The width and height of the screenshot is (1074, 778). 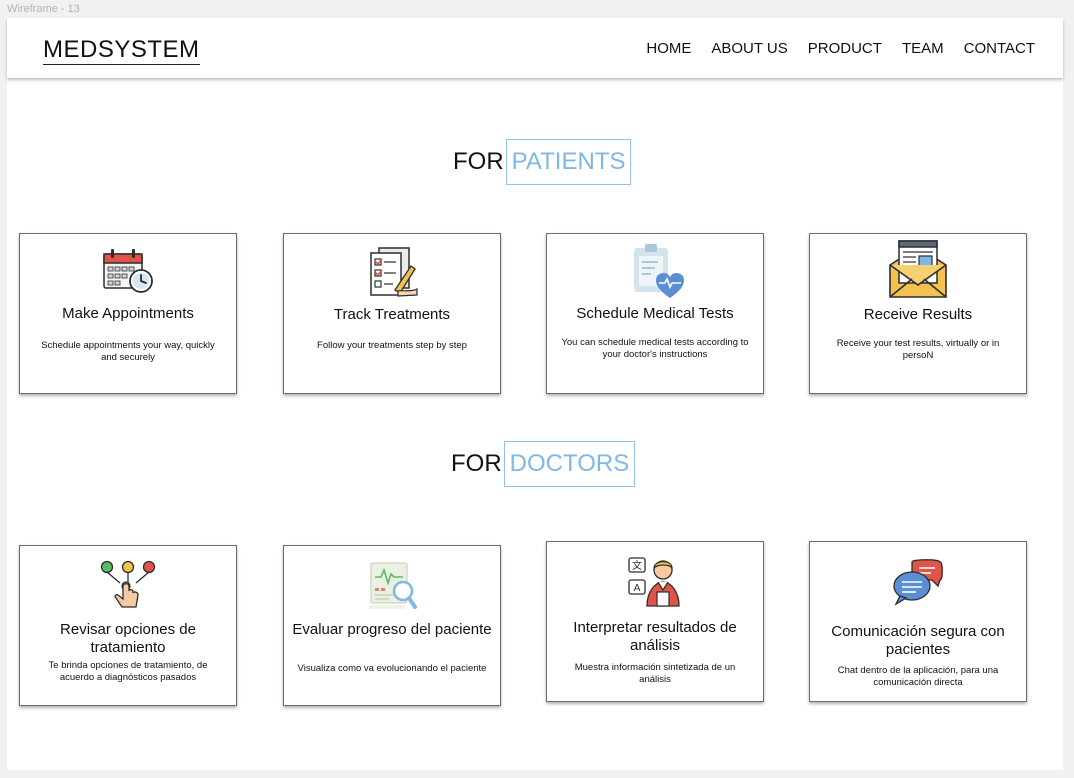 What do you see at coordinates (918, 269) in the screenshot?
I see `envelope-letter-icon` at bounding box center [918, 269].